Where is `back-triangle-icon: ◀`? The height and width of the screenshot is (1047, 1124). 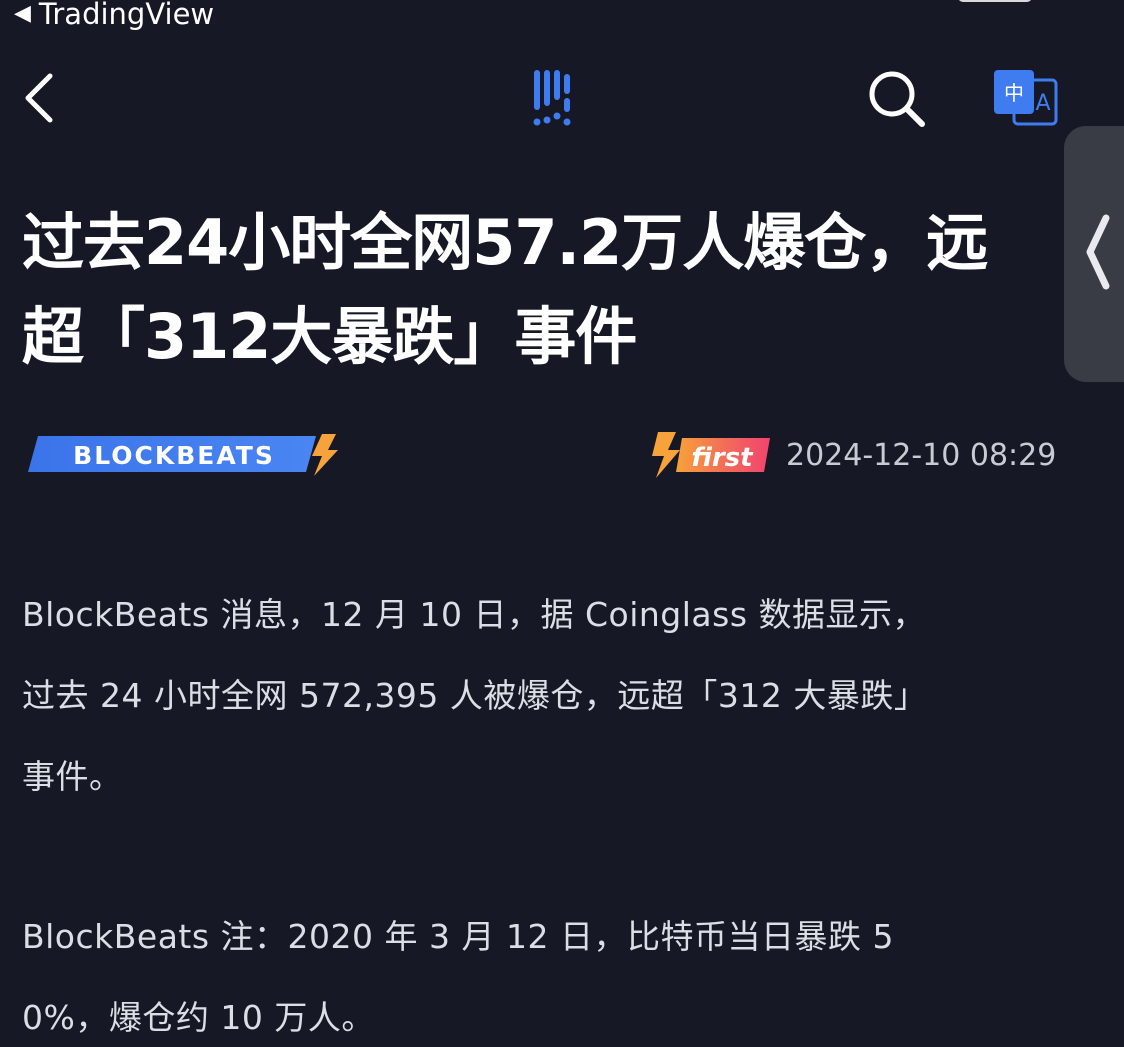 back-triangle-icon: ◀ is located at coordinates (22, 13).